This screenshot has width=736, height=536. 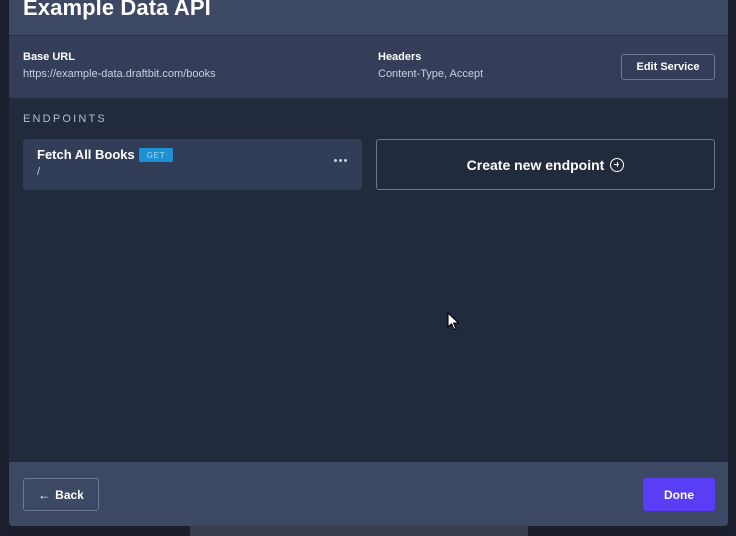 What do you see at coordinates (400, 57) in the screenshot?
I see `headers-label: Headers` at bounding box center [400, 57].